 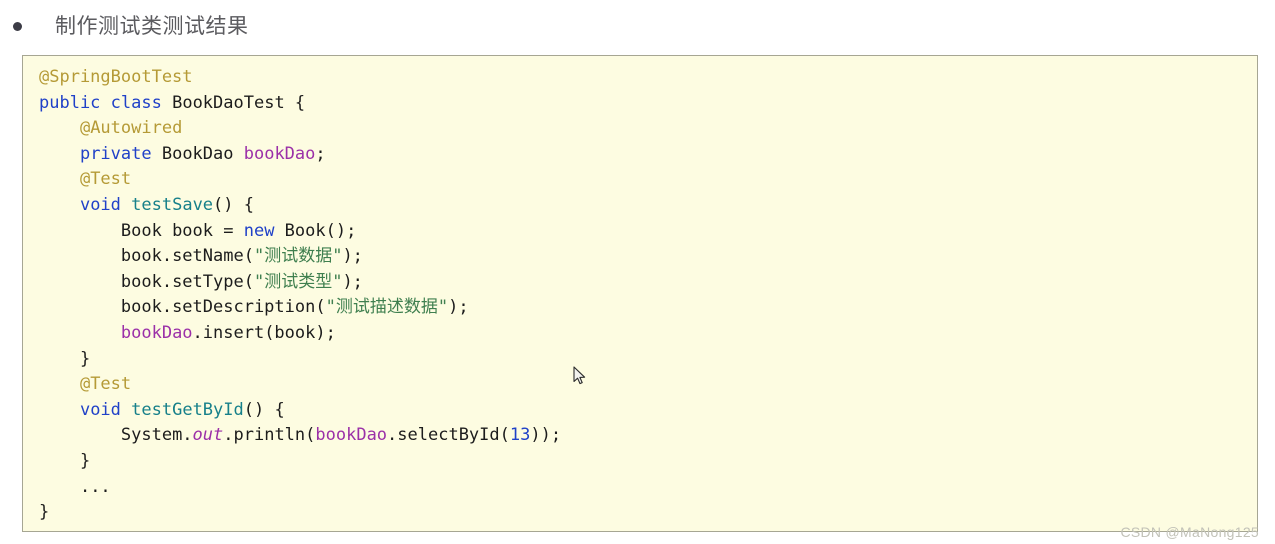 I want to click on code-line: @Autowired, so click(x=648, y=129).